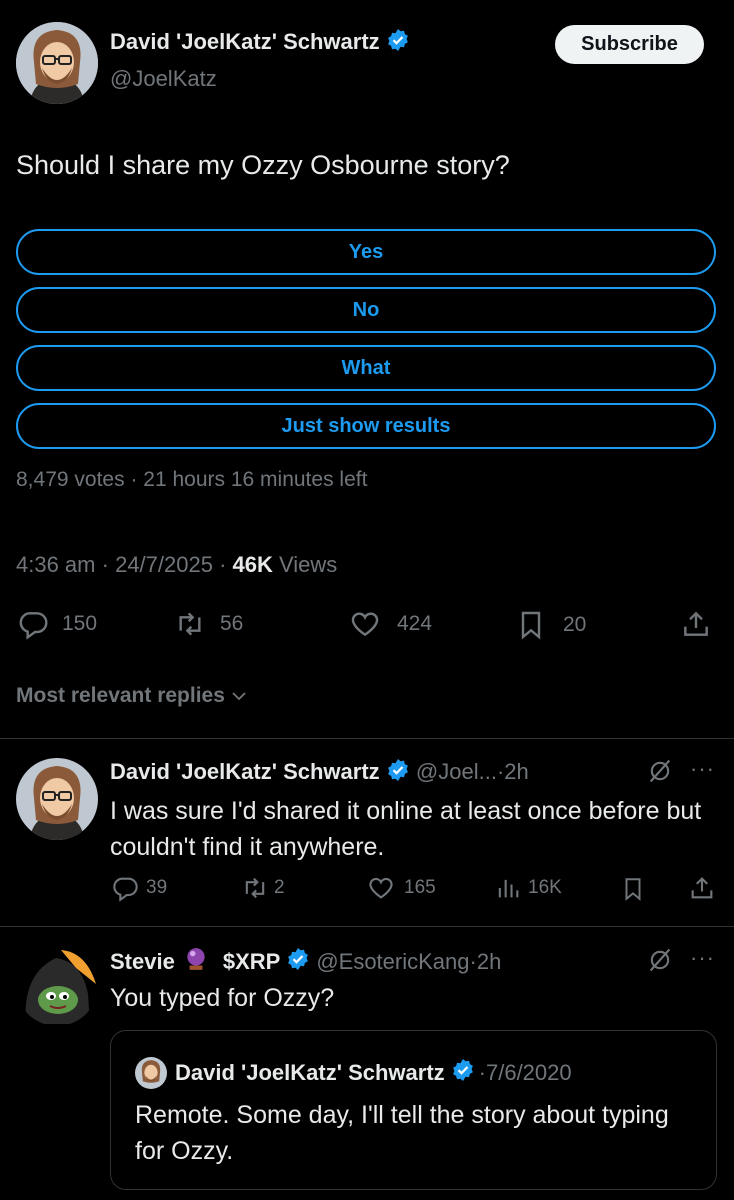  Describe the element at coordinates (528, 1072) in the screenshot. I see `quoted-date: 7/6/2020` at that location.